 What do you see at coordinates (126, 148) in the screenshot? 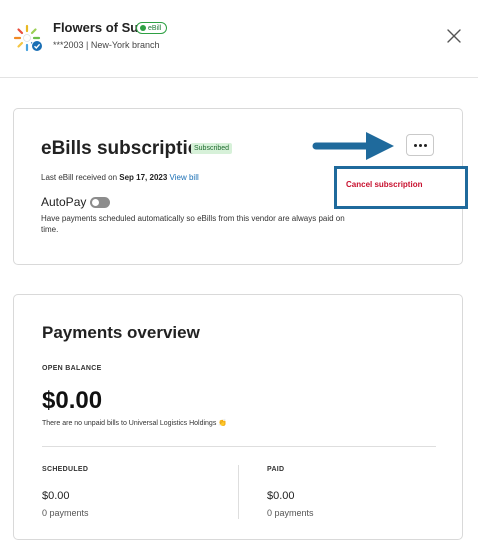
I see `subscription-title: eBills subscription` at bounding box center [126, 148].